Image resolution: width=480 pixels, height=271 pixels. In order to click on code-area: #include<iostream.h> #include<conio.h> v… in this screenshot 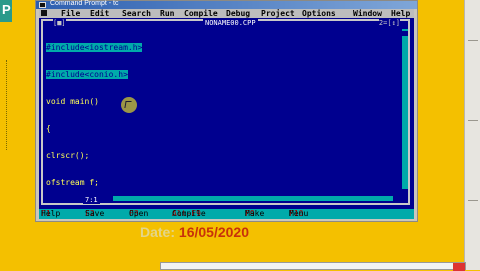, I will do `click(94, 115)`.